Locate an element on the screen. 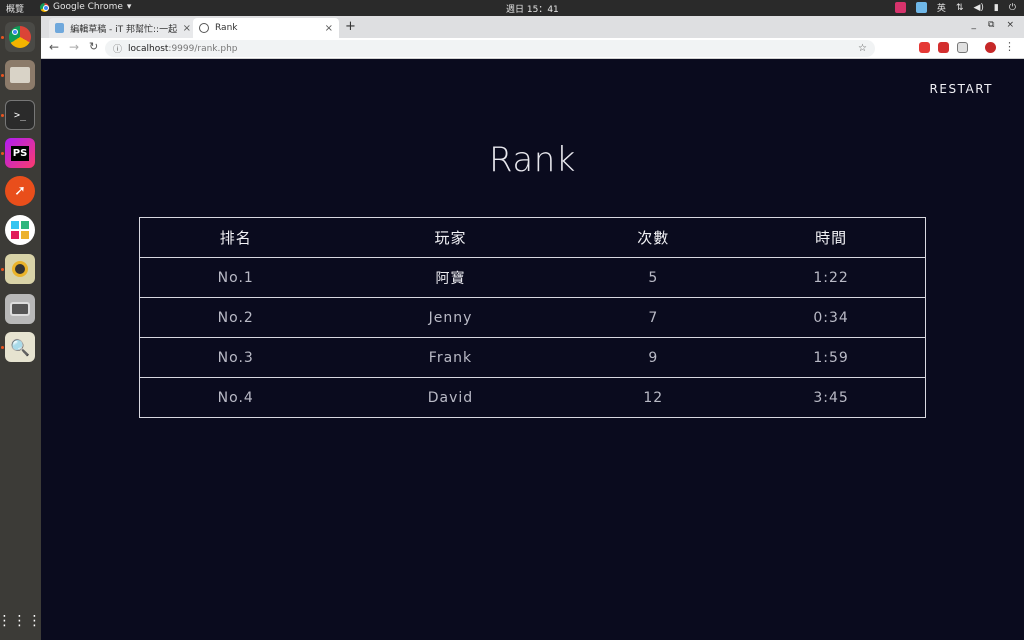 The width and height of the screenshot is (1024, 640). speaker-icon is located at coordinates (20, 269).